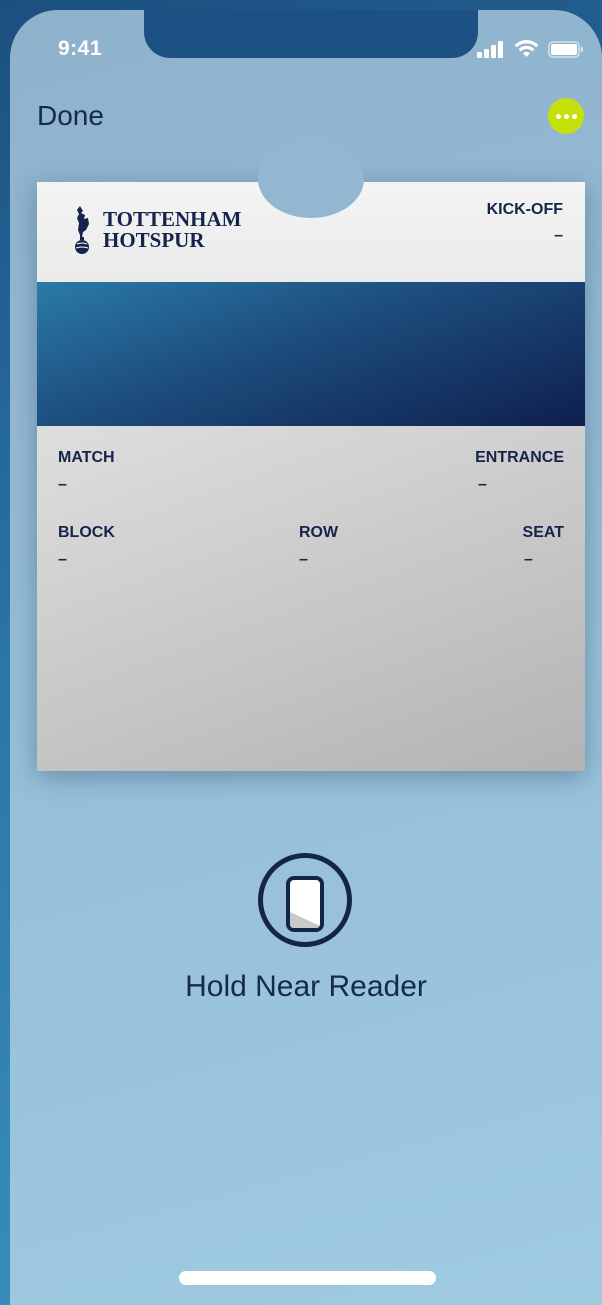 This screenshot has width=602, height=1305. I want to click on done-button: Done, so click(70, 116).